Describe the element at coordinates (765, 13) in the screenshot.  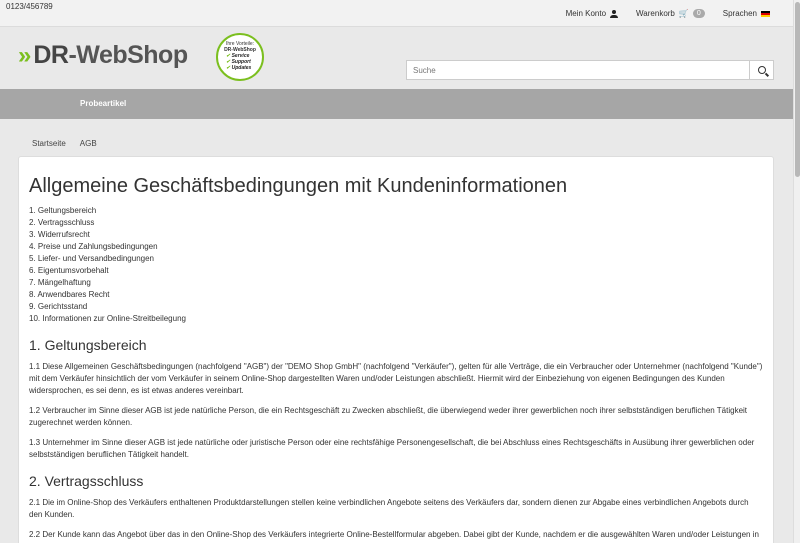
I see `german-flag-icon` at that location.